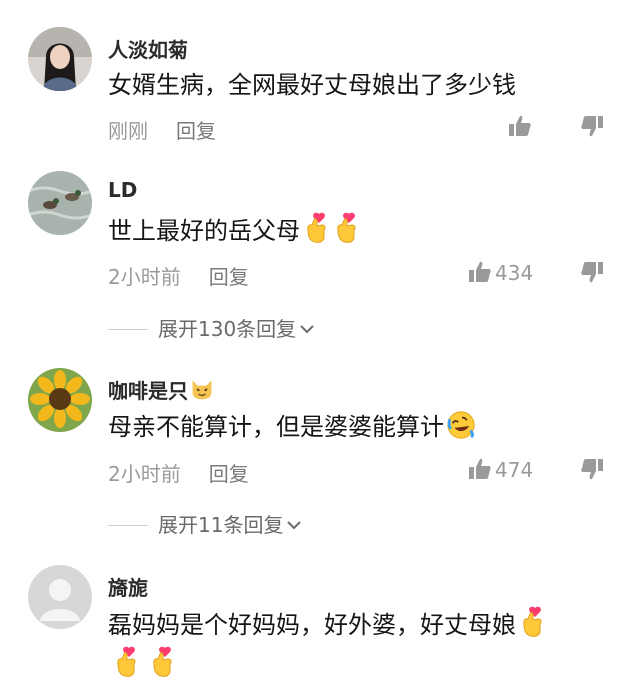 This screenshot has height=687, width=640. I want to click on default-user-avatar, so click(60, 597).